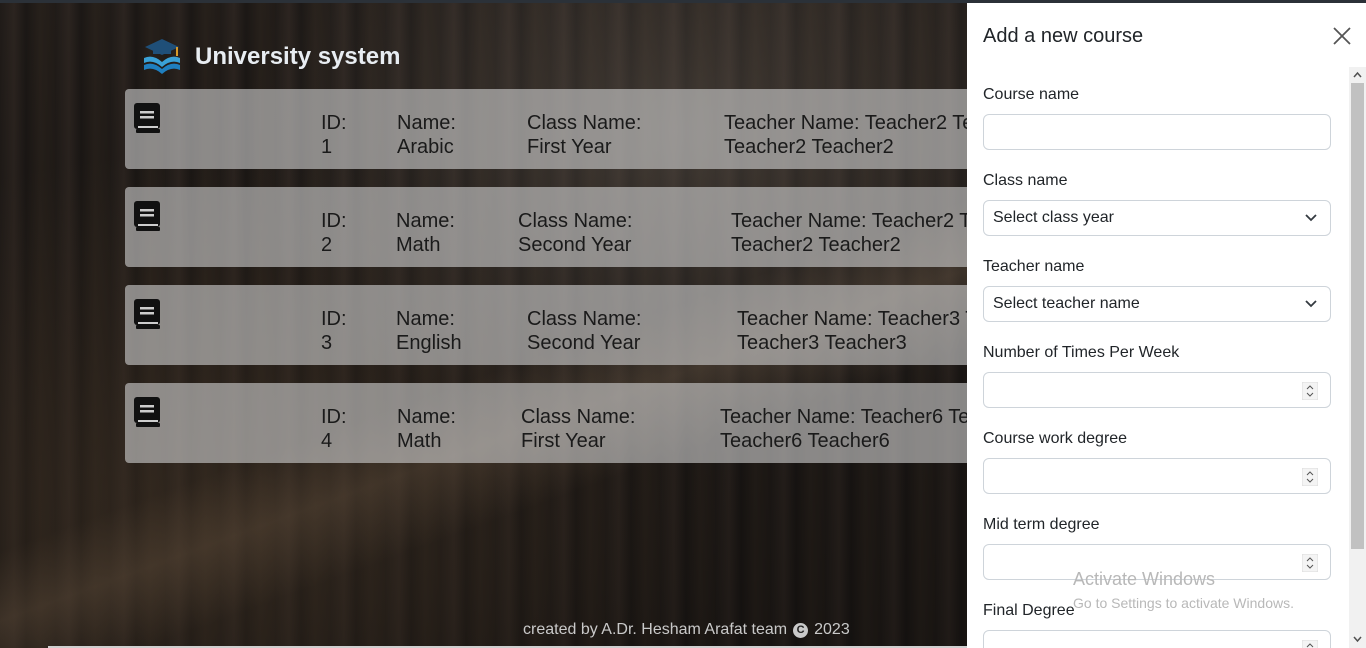  What do you see at coordinates (1157, 218) in the screenshot?
I see `class-name-select: Select class year` at bounding box center [1157, 218].